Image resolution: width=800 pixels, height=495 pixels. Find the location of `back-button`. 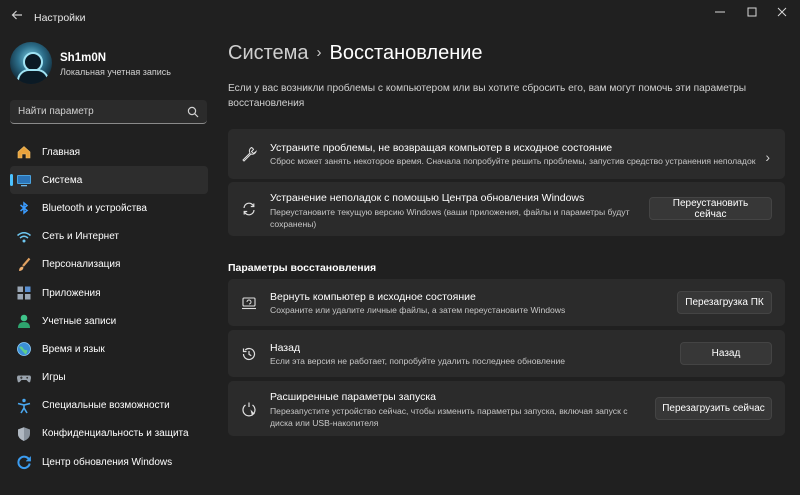

back-button is located at coordinates (17, 17).